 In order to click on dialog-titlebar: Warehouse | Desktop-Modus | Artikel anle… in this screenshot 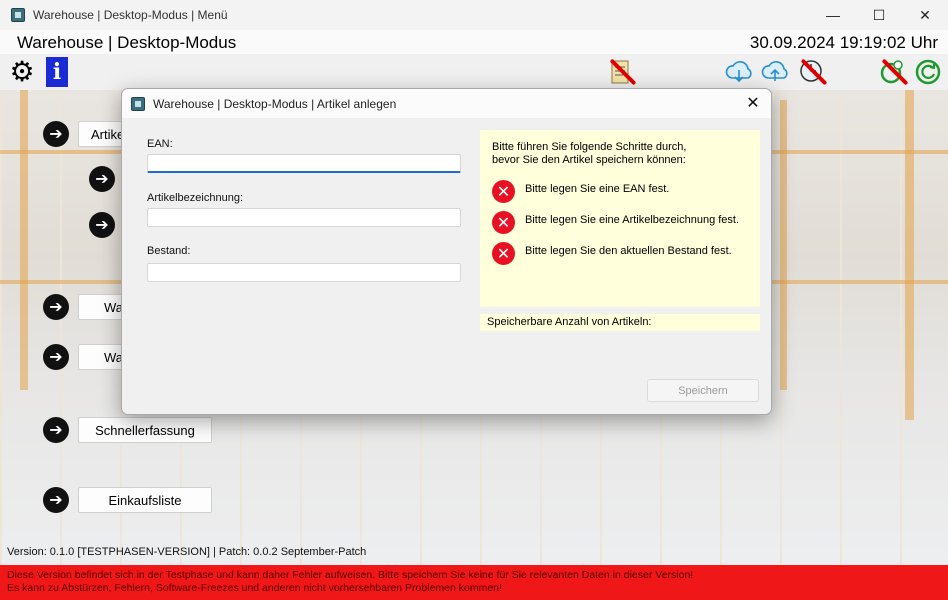, I will do `click(446, 103)`.